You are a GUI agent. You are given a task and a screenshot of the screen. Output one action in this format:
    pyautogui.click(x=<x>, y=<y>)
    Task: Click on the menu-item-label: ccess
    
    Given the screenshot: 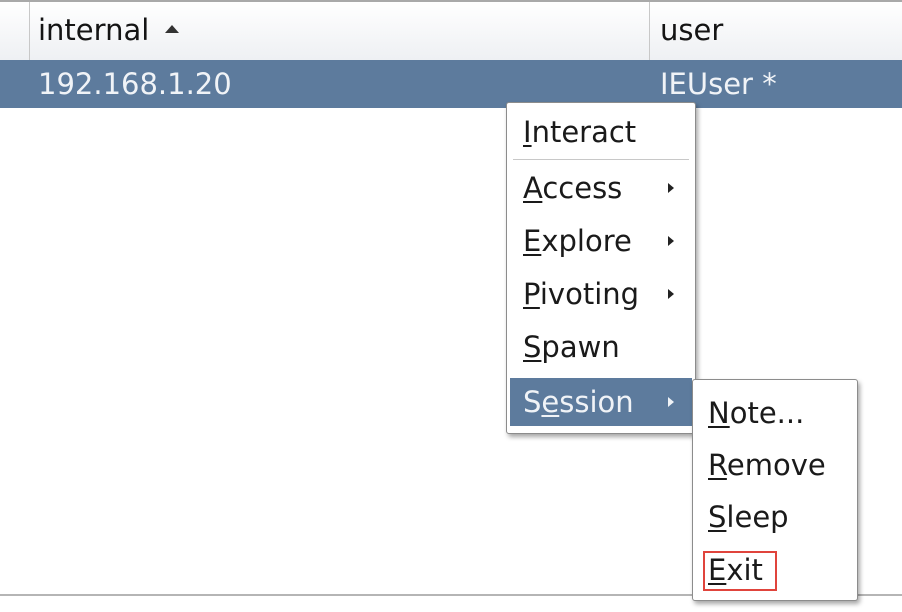 What is the action you would take?
    pyautogui.click(x=582, y=188)
    